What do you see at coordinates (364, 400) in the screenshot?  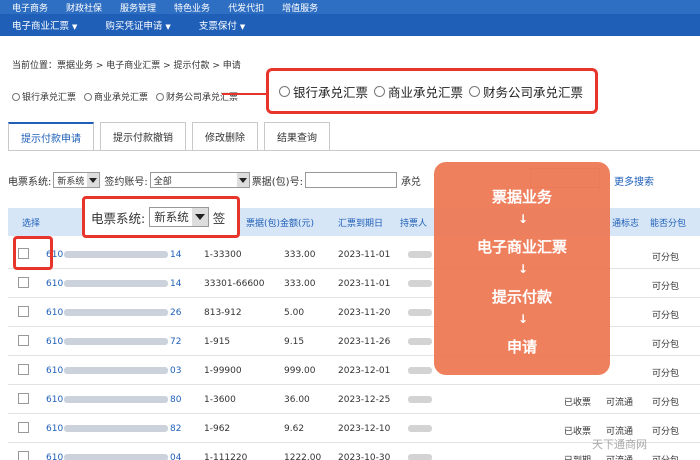 I see `due-date: 2023-12-25` at bounding box center [364, 400].